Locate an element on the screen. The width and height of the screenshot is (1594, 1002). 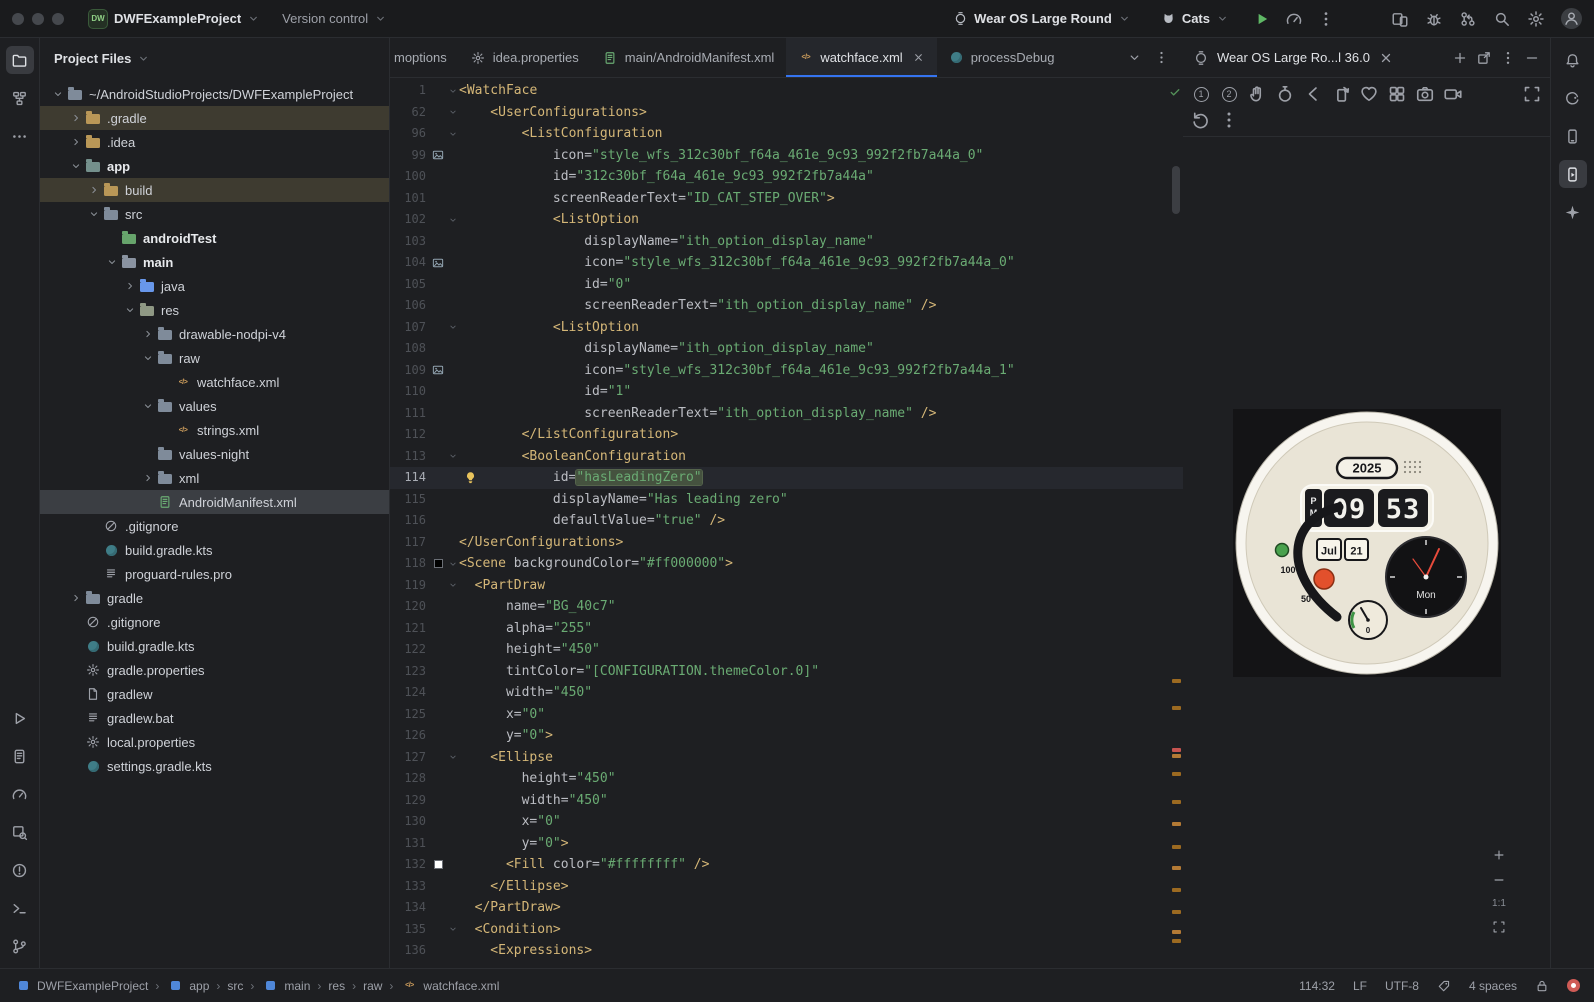
tree-item: AndroidManifest.xml is located at coordinates (214, 502).